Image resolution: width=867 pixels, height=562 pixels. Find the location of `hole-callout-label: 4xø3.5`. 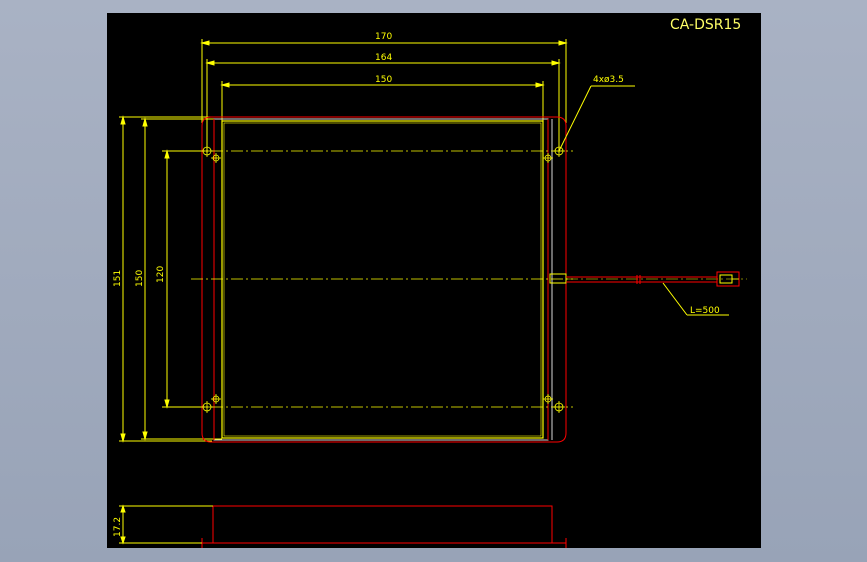

hole-callout-label: 4xø3.5 is located at coordinates (608, 80).